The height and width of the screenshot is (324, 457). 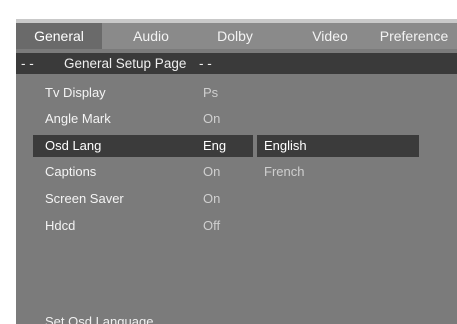 I want to click on tab-preference: Preference, so click(x=414, y=36).